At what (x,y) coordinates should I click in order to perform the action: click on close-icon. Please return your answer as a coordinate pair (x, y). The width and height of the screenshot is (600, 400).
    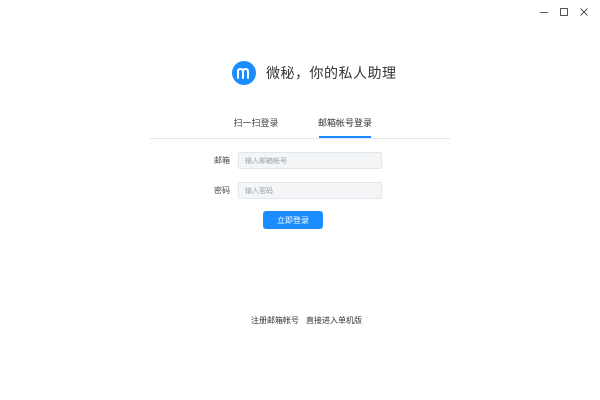
    Looking at the image, I should click on (584, 12).